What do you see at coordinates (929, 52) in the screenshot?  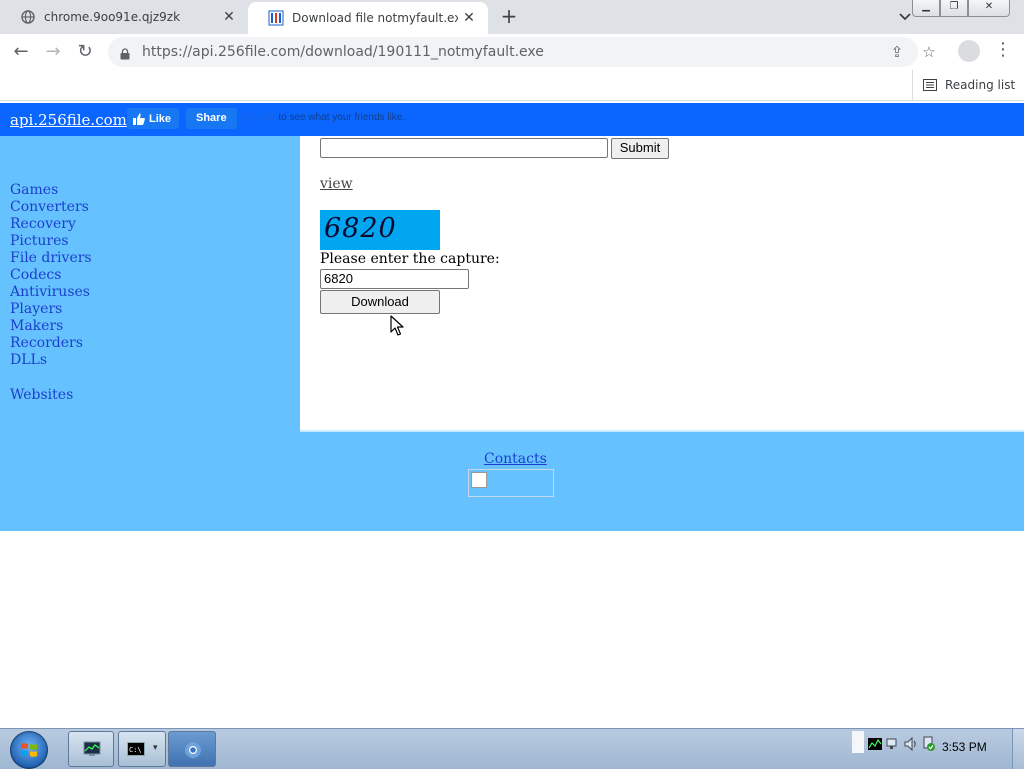 I see `bookmark-star-icon: ☆` at bounding box center [929, 52].